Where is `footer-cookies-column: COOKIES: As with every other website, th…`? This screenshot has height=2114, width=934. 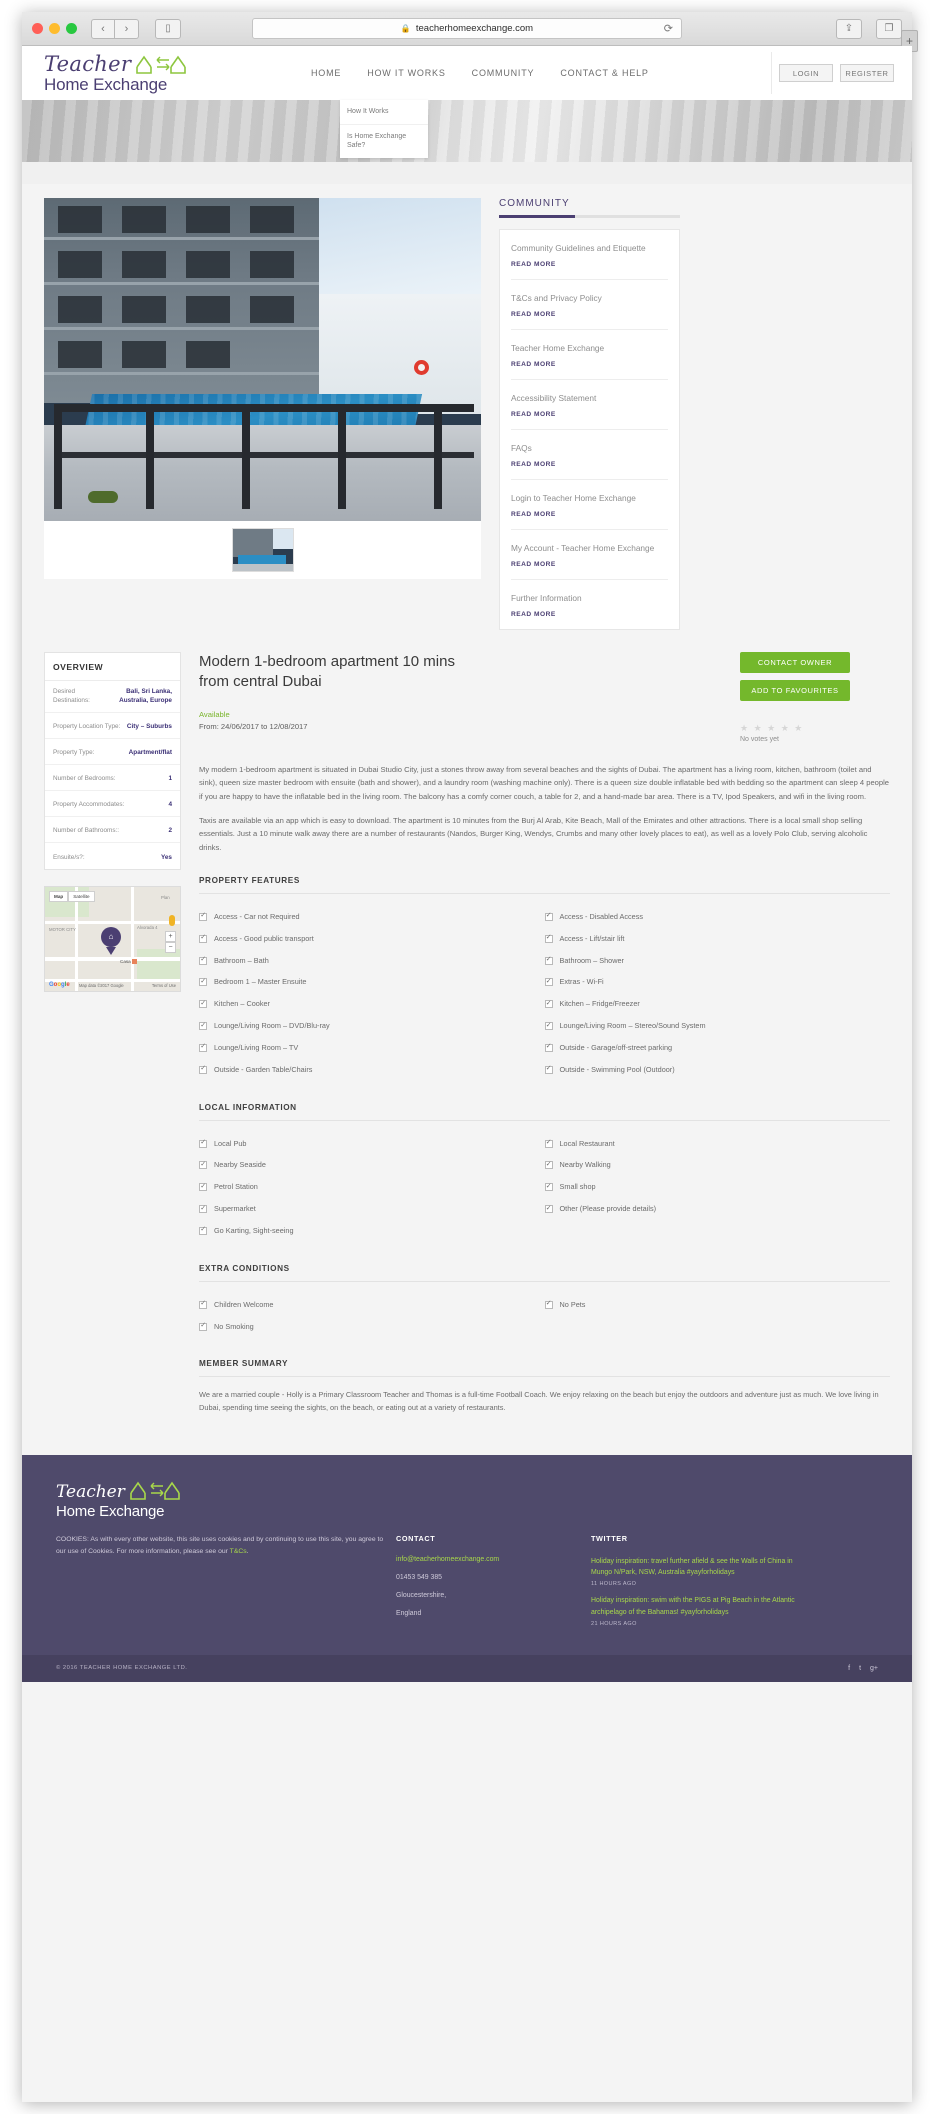 footer-cookies-column: COOKIES: As with every other website, th… is located at coordinates (221, 1584).